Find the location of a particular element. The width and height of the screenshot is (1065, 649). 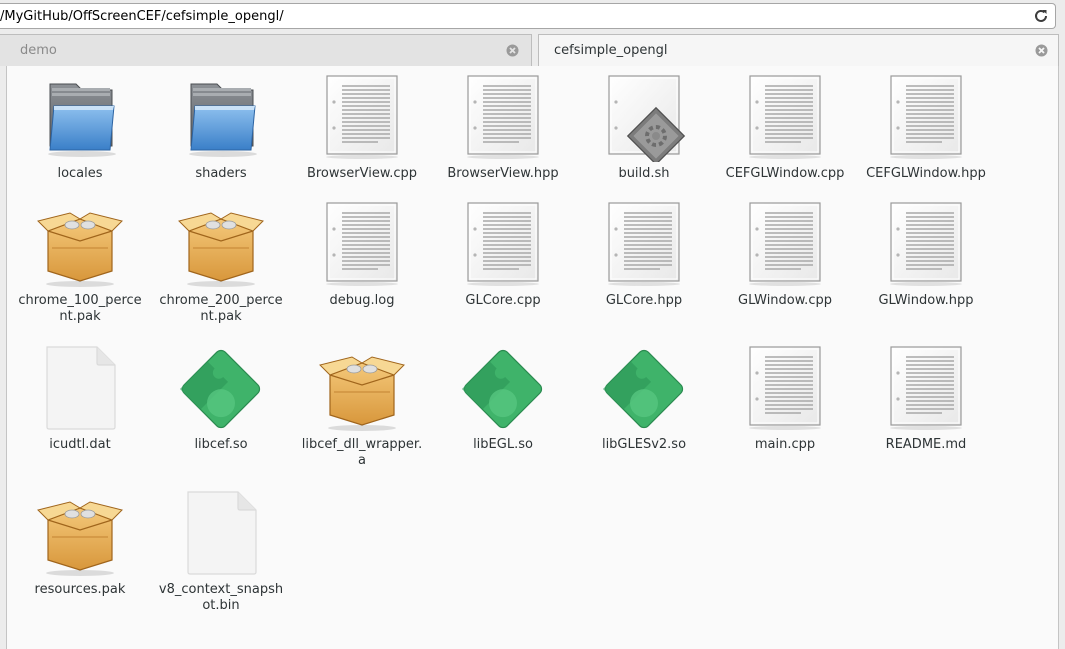

file-name: GLCore.cpp is located at coordinates (503, 300).